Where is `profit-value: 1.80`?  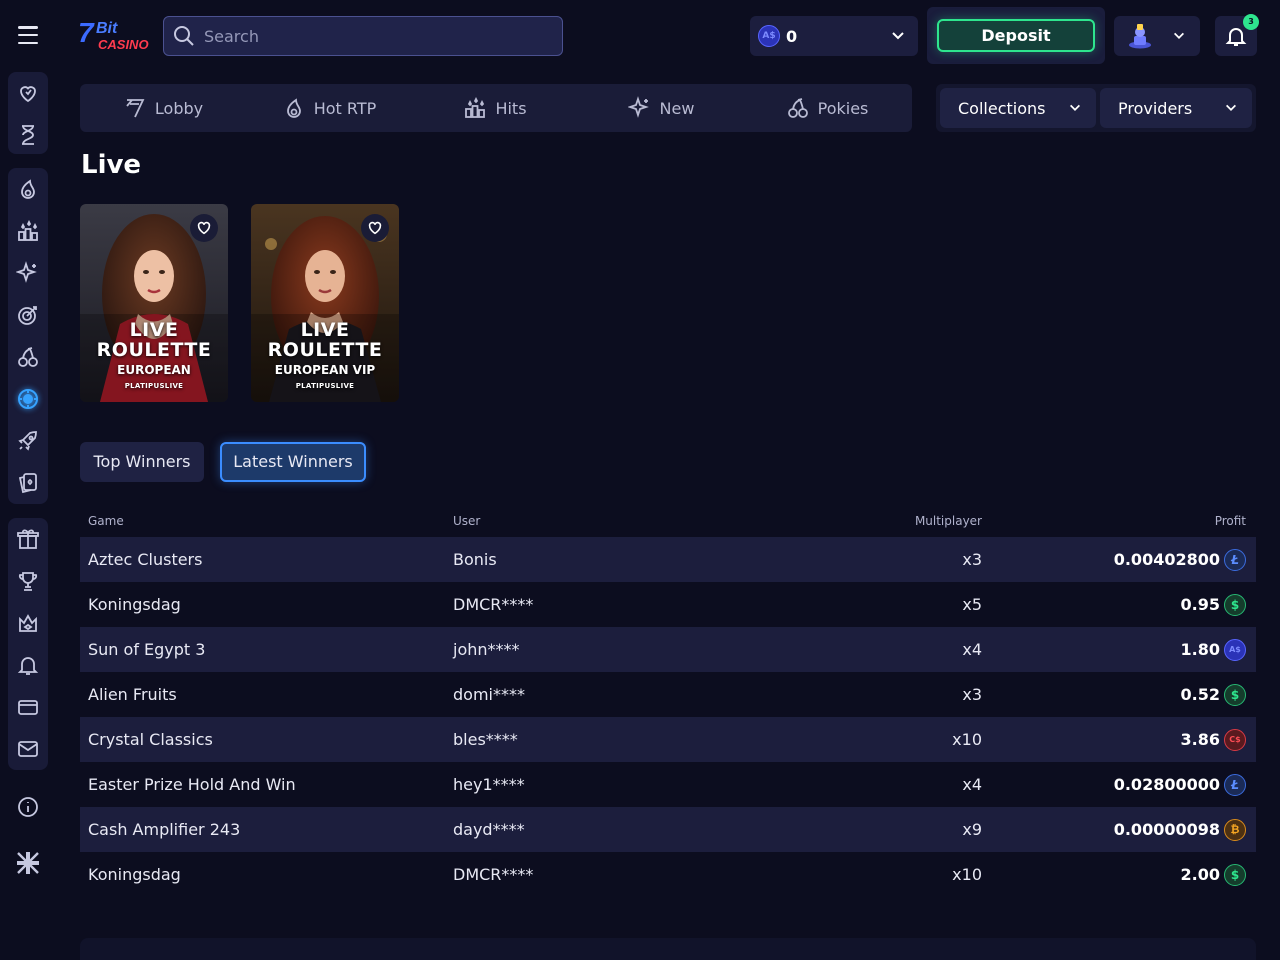
profit-value: 1.80 is located at coordinates (1200, 649).